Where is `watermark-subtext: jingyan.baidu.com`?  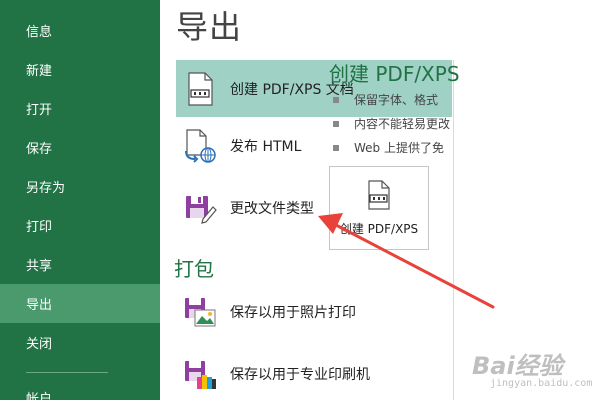
watermark-subtext: jingyan.baidu.com is located at coordinates (541, 383).